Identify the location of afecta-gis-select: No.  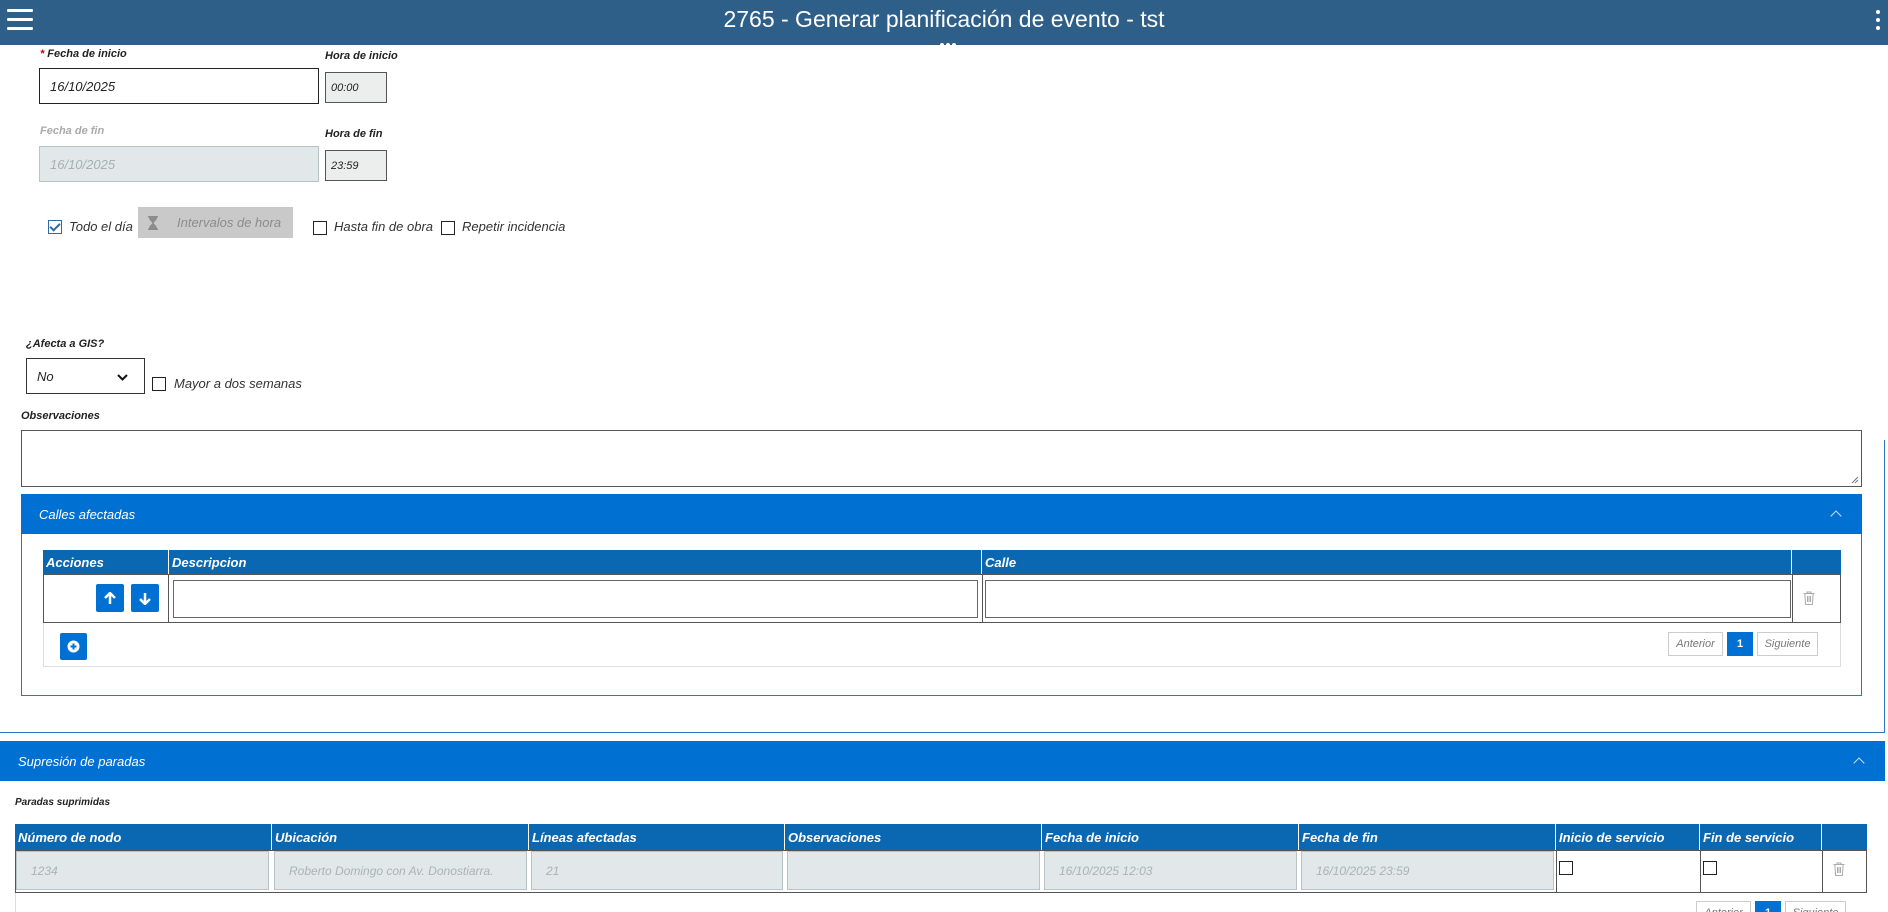
(85, 376).